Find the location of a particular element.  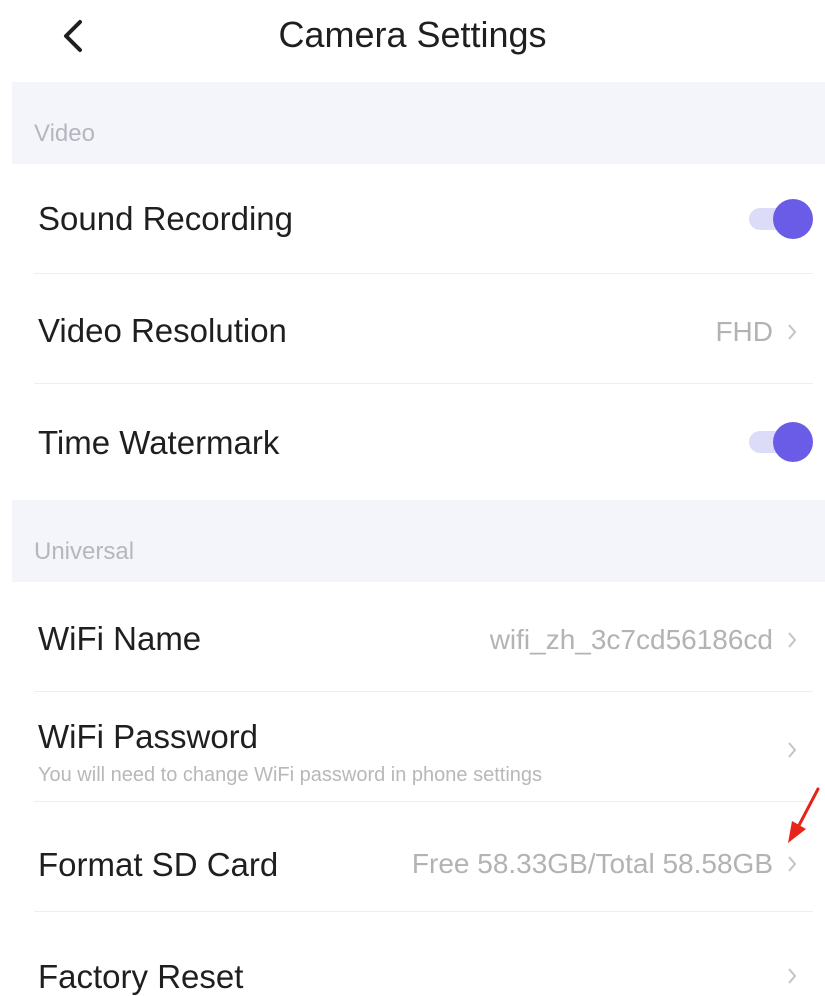

row-label: Video Resolution is located at coordinates (162, 330).